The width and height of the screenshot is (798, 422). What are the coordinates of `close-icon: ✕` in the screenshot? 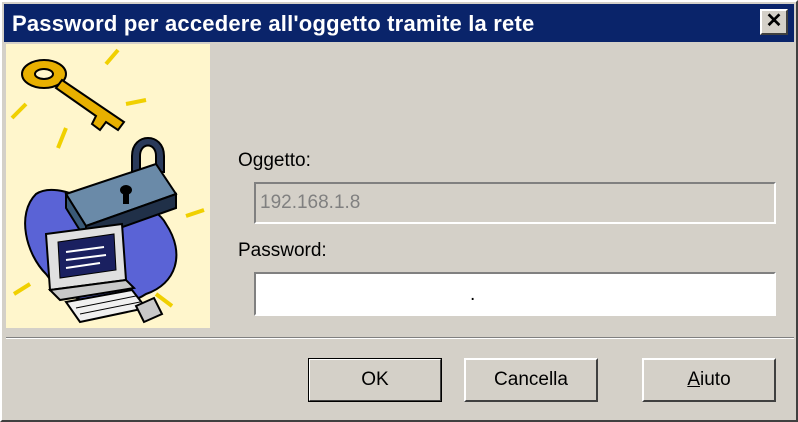 It's located at (774, 21).